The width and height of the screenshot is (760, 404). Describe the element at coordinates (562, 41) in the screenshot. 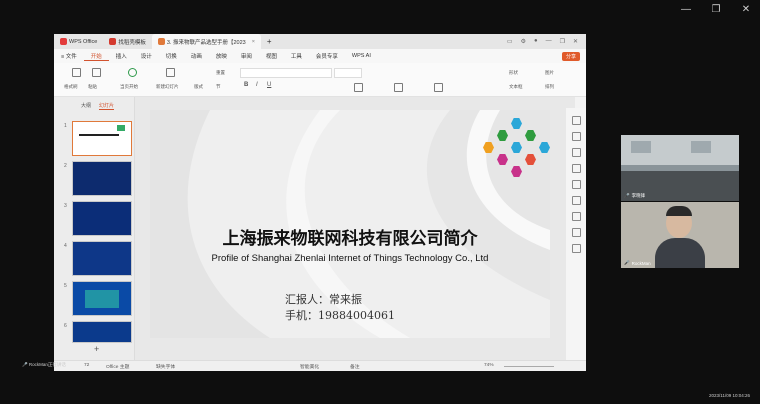

I see `restore-icon: ❐` at that location.